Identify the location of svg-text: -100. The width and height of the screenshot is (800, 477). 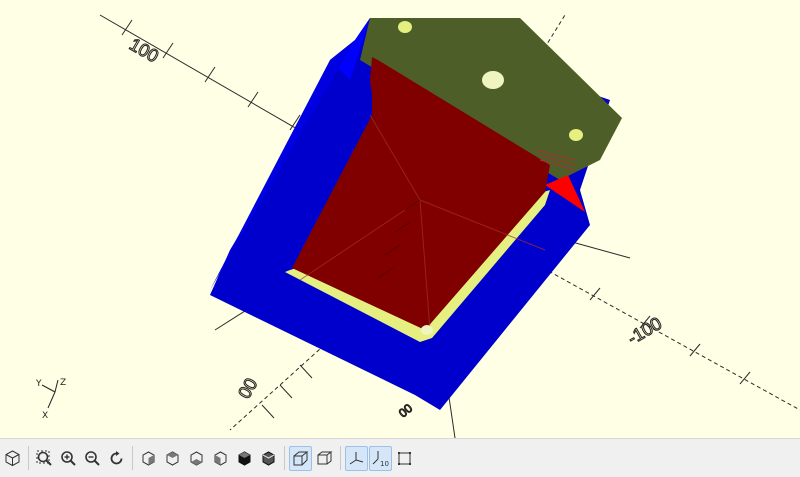
(644, 330).